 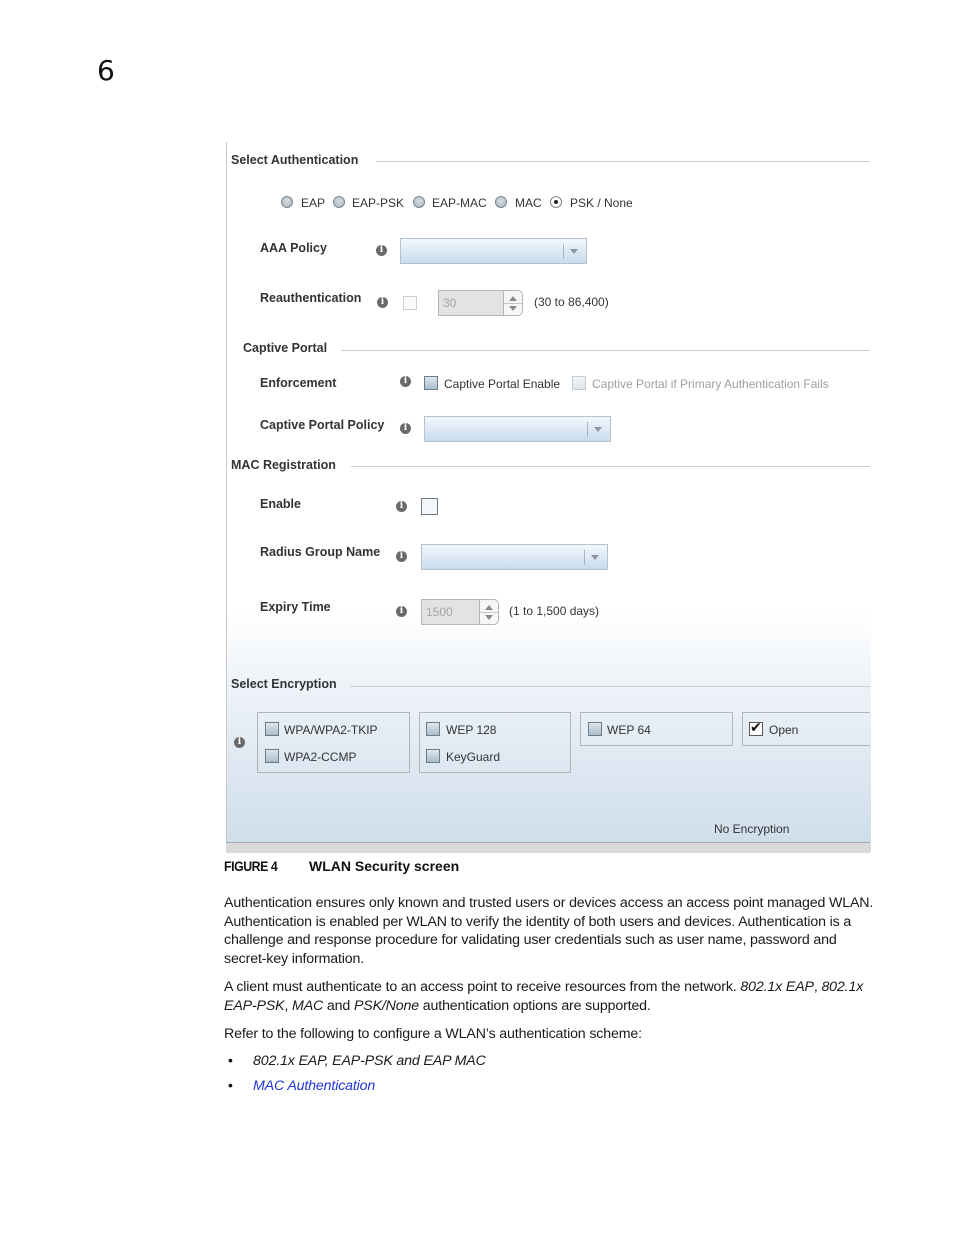 I want to click on radio-psk-none-label: PSK / None, so click(x=601, y=203).